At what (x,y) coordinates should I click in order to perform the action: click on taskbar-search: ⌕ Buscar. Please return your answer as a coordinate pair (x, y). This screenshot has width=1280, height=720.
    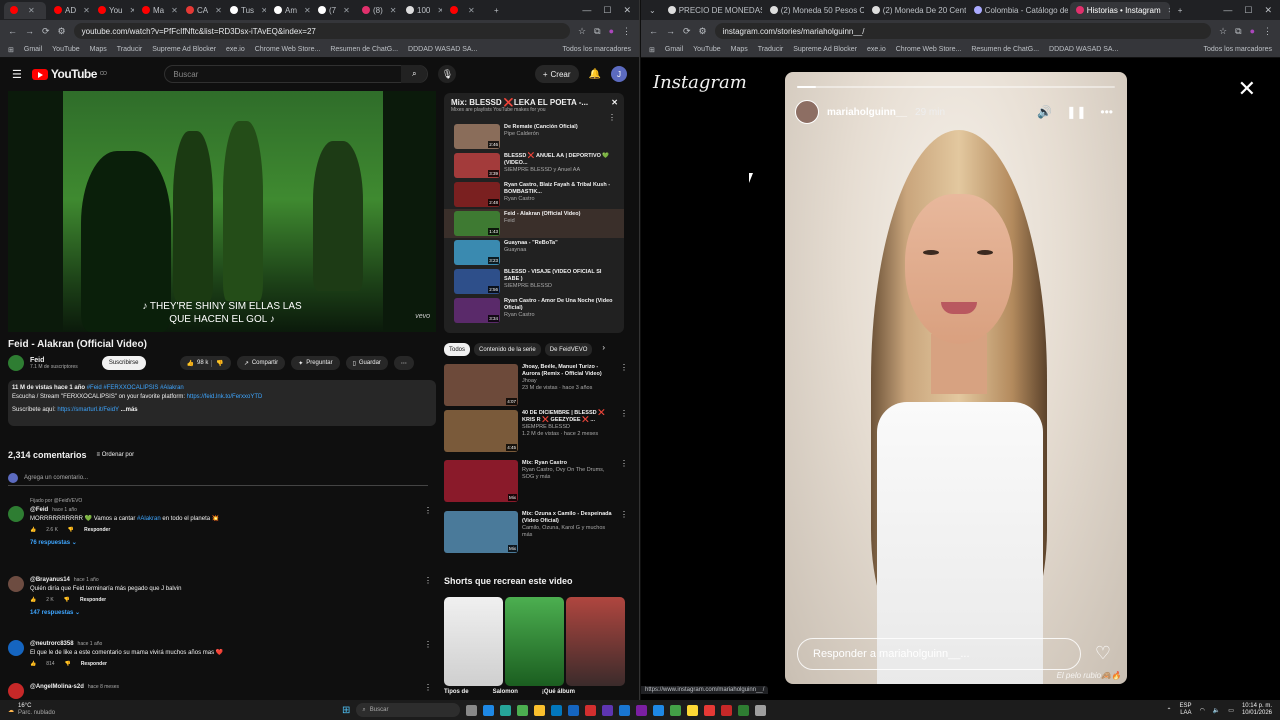
    Looking at the image, I should click on (408, 710).